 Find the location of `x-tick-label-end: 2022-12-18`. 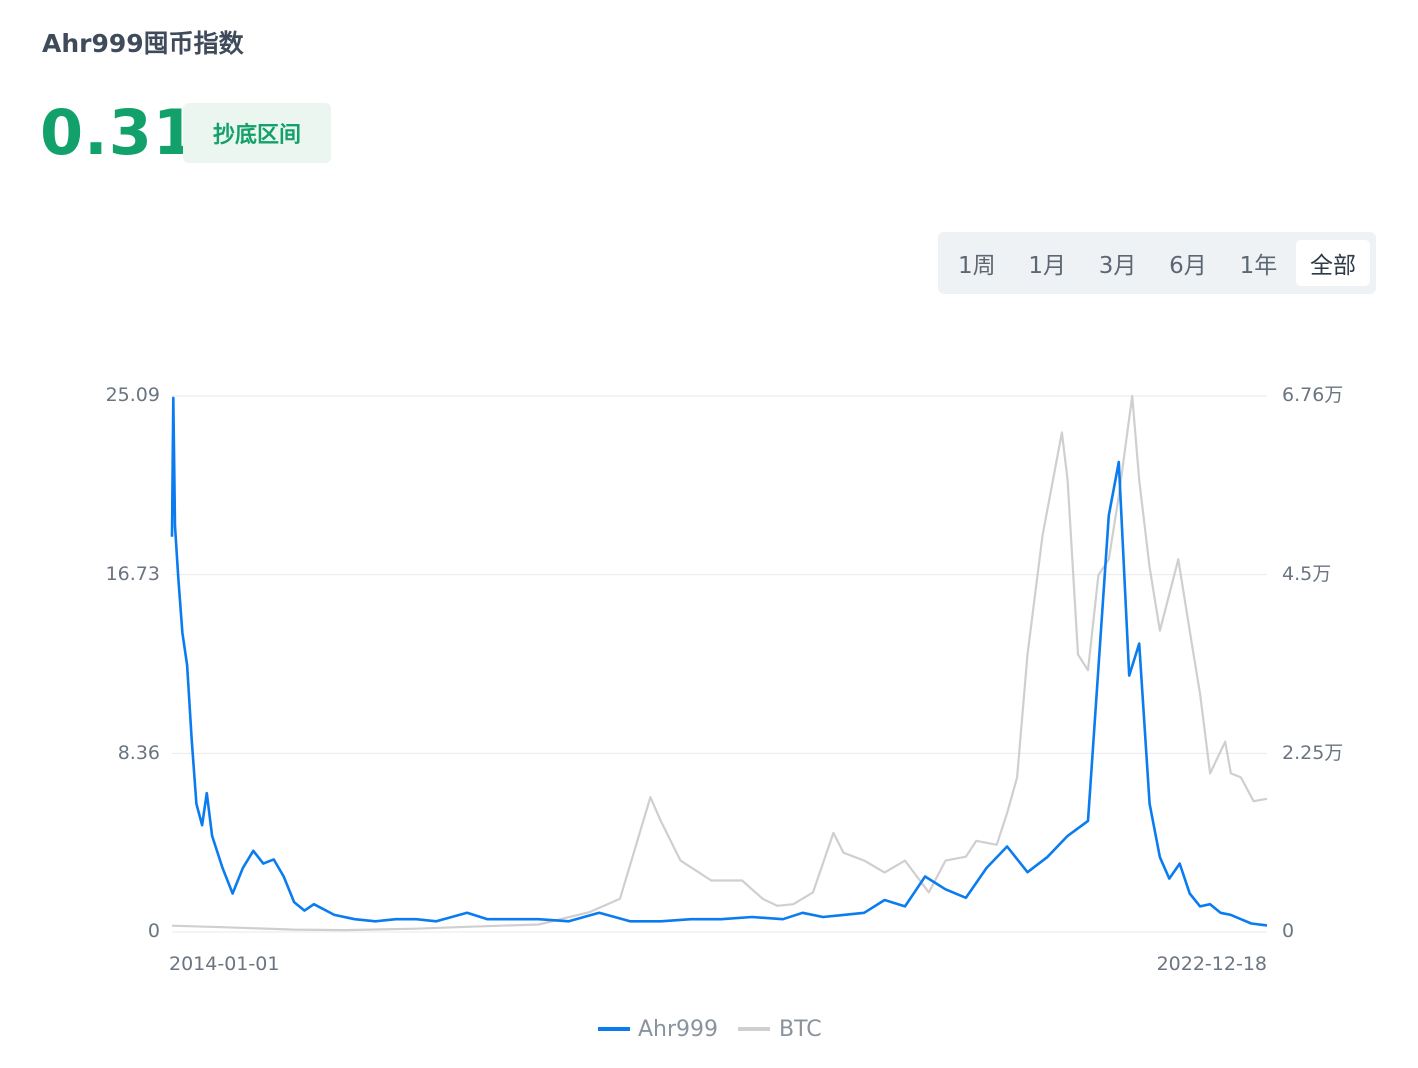

x-tick-label-end: 2022-12-18 is located at coordinates (1212, 964).